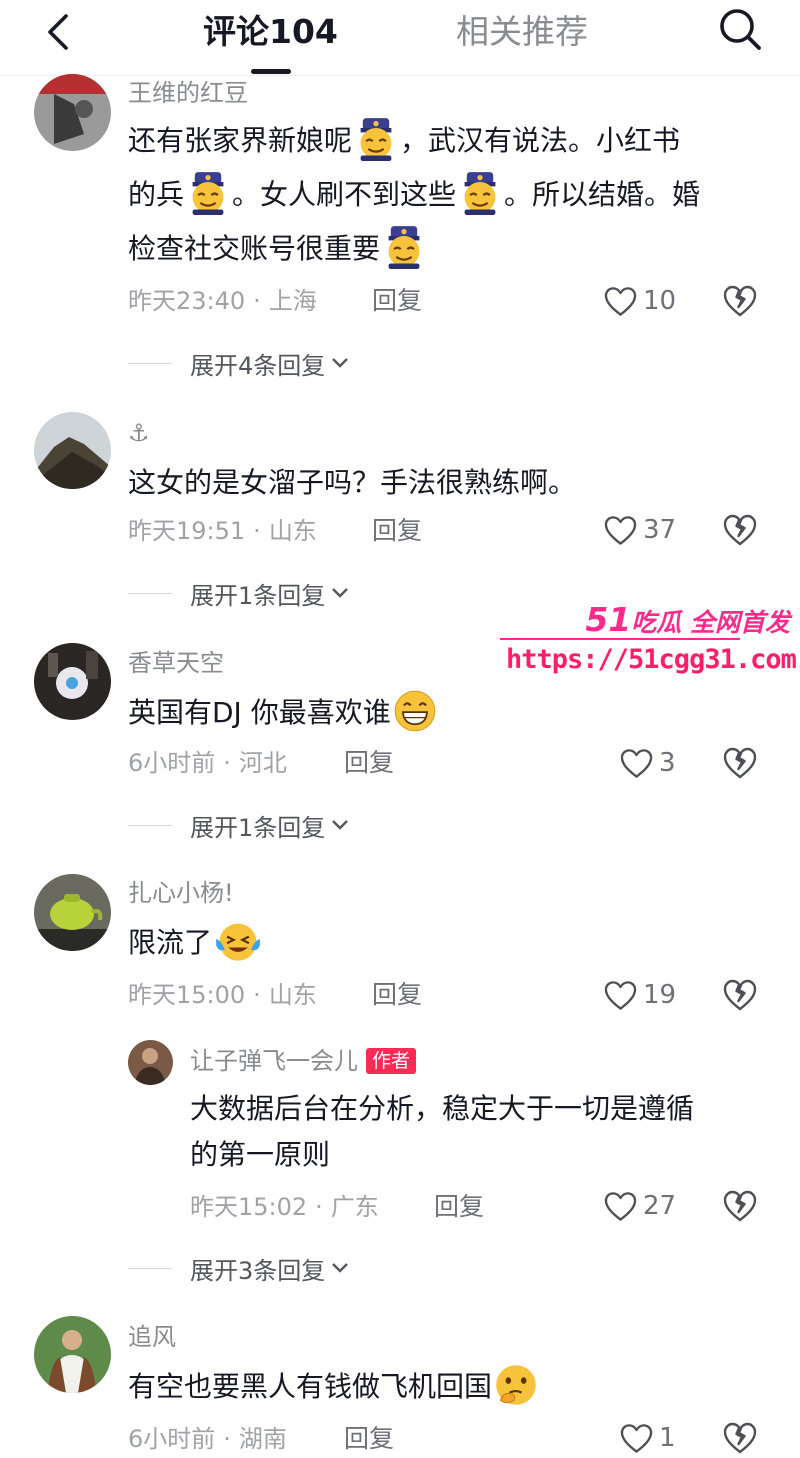  What do you see at coordinates (271, 71) in the screenshot?
I see `active-tab-indicator` at bounding box center [271, 71].